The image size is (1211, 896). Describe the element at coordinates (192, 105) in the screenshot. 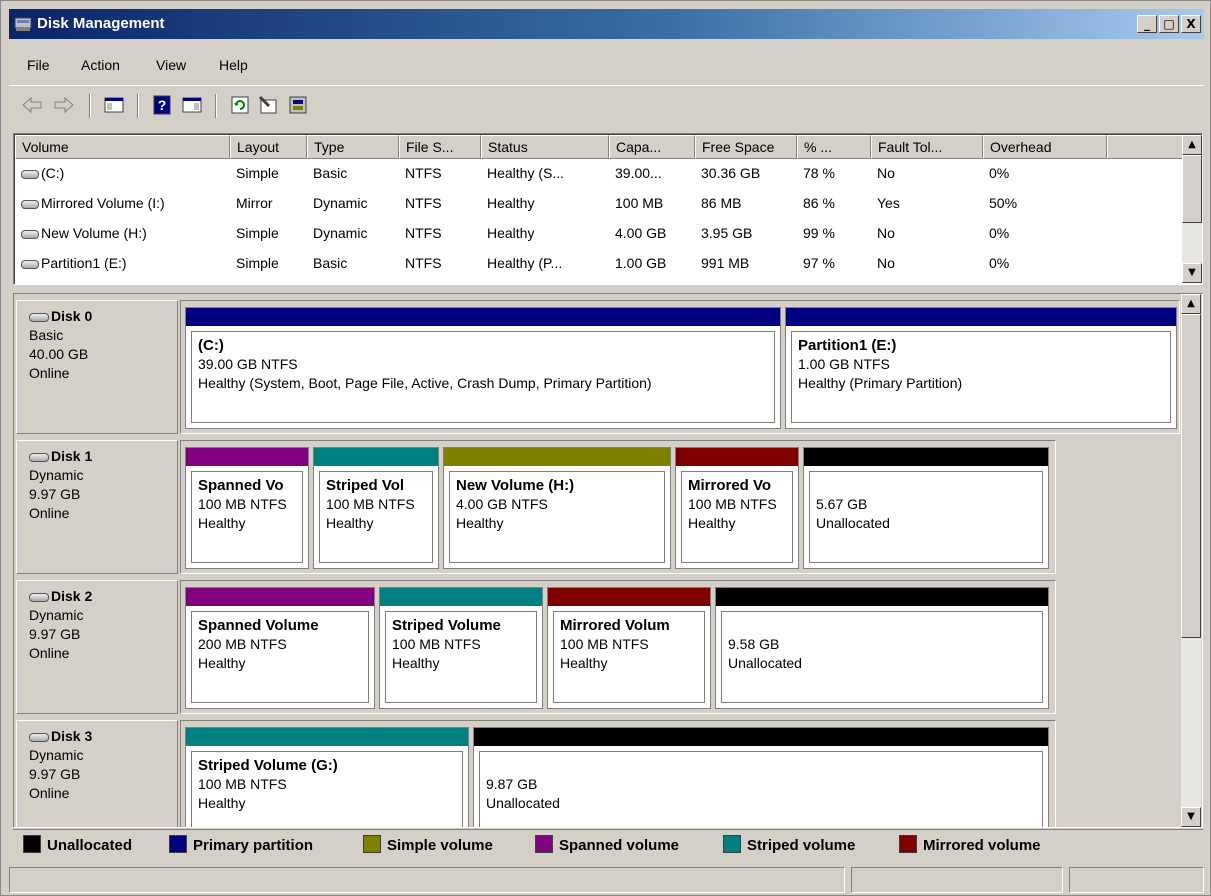

I see `show-hide-action-pane-icon` at that location.